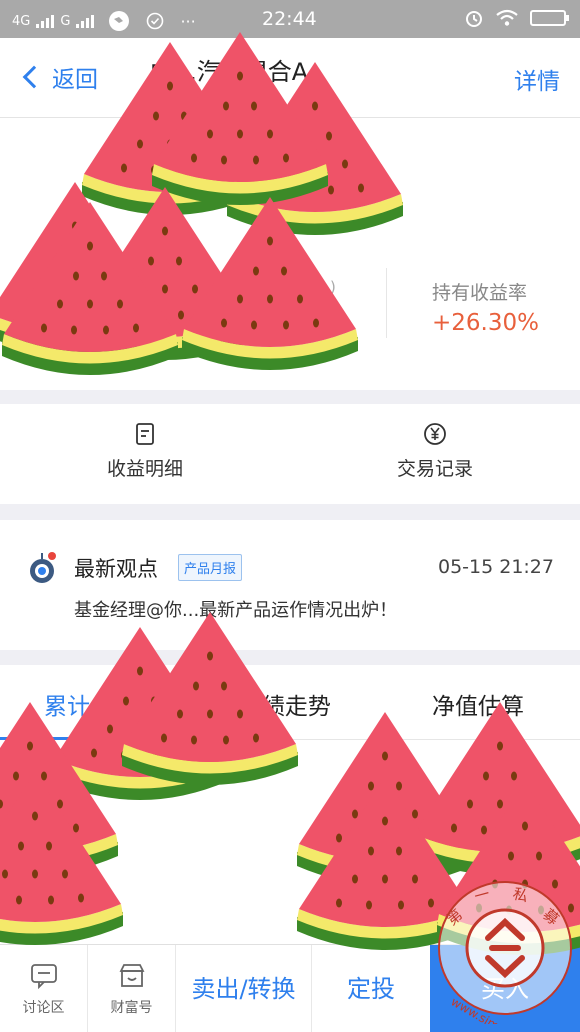  Describe the element at coordinates (285, 704) in the screenshot. I see `tab-performance: ...绩走势` at that location.